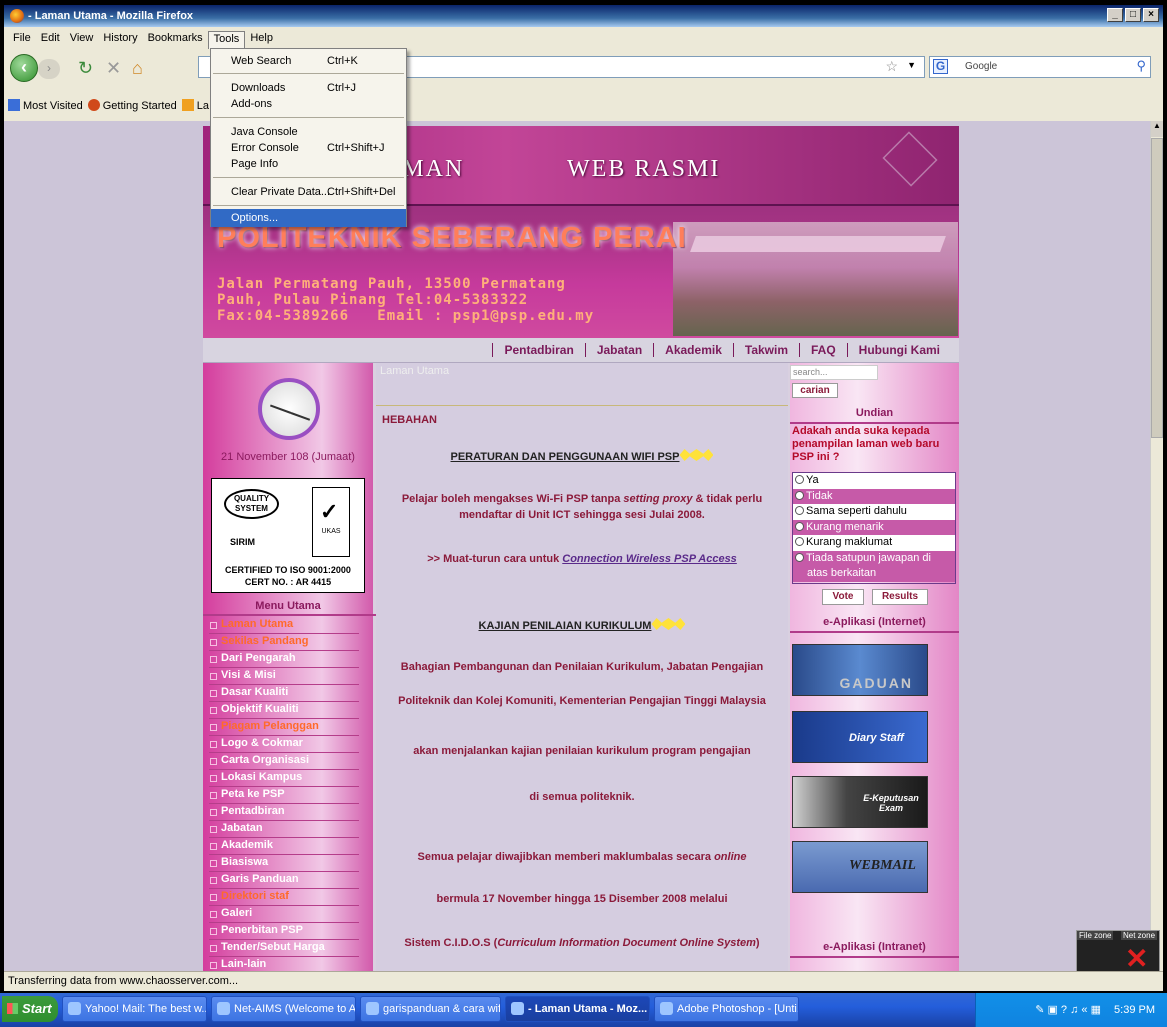 Image resolution: width=1167 pixels, height=1027 pixels. I want to click on menu-history: History, so click(120, 40).